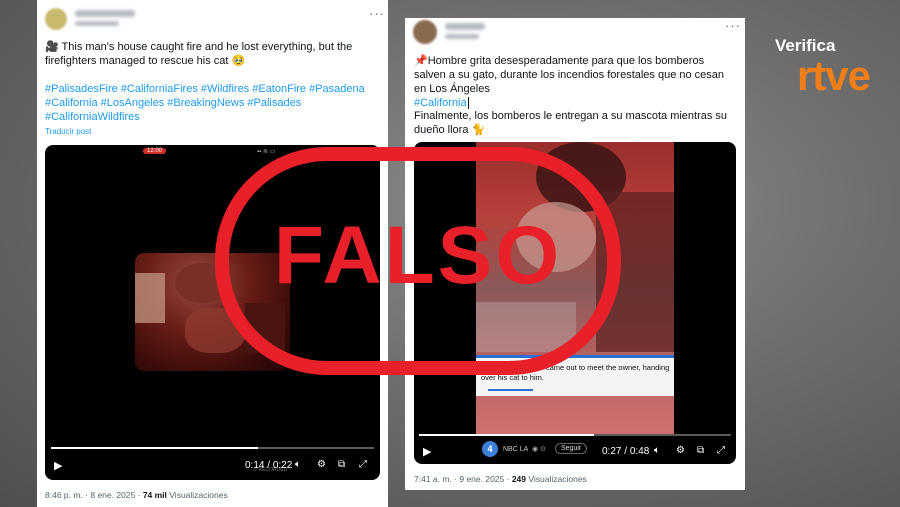  Describe the element at coordinates (833, 75) in the screenshot. I see `brand-rtve: rtve` at that location.